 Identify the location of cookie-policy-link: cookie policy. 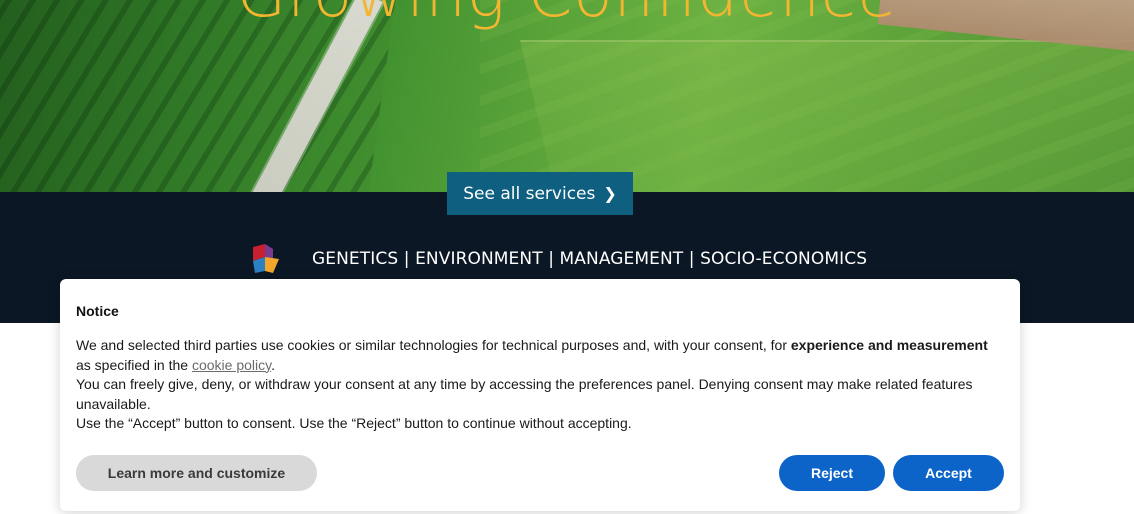
(231, 365).